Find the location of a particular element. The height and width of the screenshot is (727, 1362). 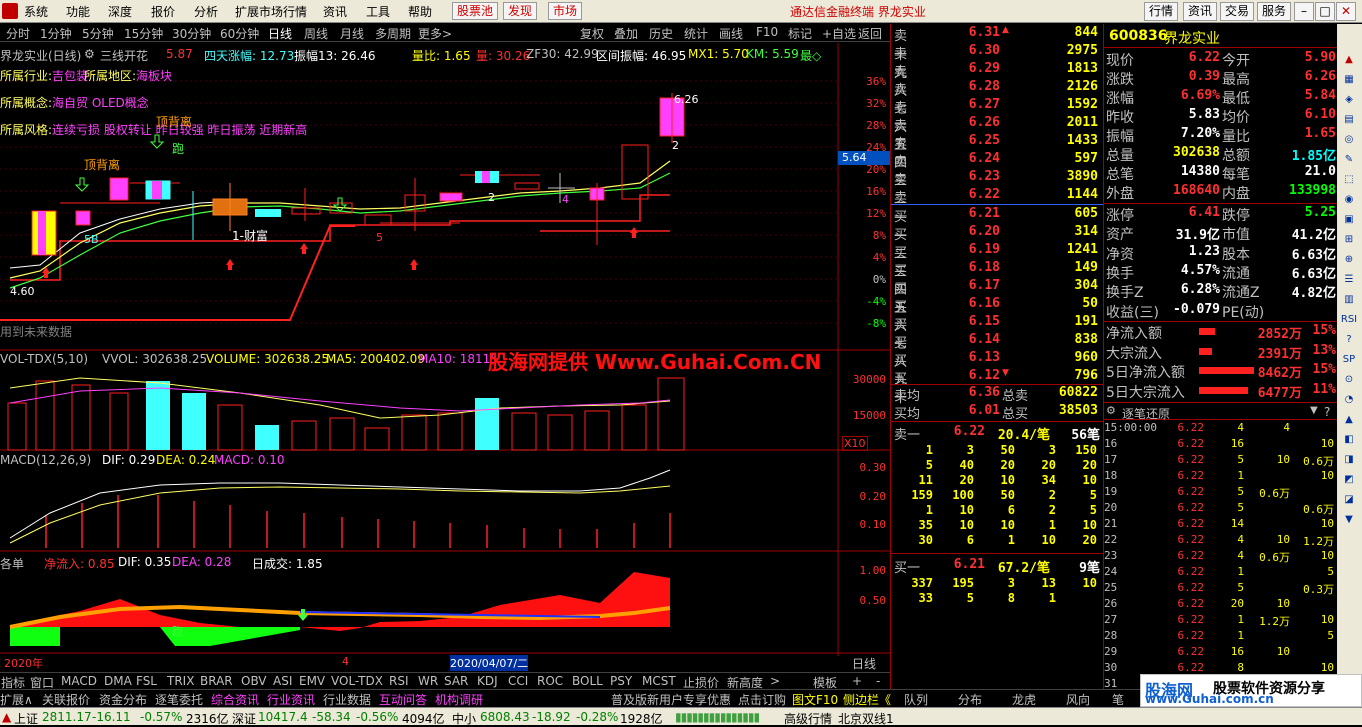

side-icon: ⊙ is located at coordinates (1349, 380).